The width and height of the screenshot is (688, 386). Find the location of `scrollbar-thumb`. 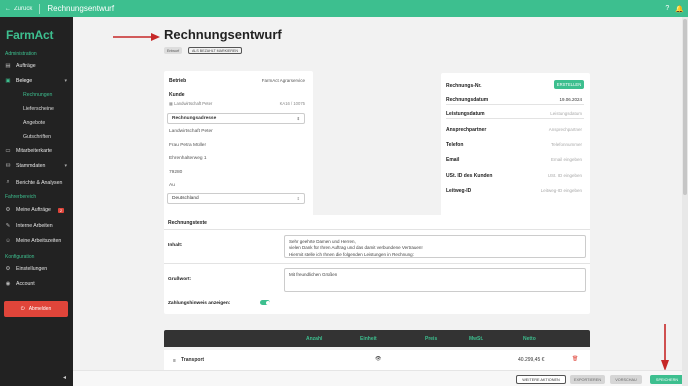

scrollbar-thumb is located at coordinates (685, 107).